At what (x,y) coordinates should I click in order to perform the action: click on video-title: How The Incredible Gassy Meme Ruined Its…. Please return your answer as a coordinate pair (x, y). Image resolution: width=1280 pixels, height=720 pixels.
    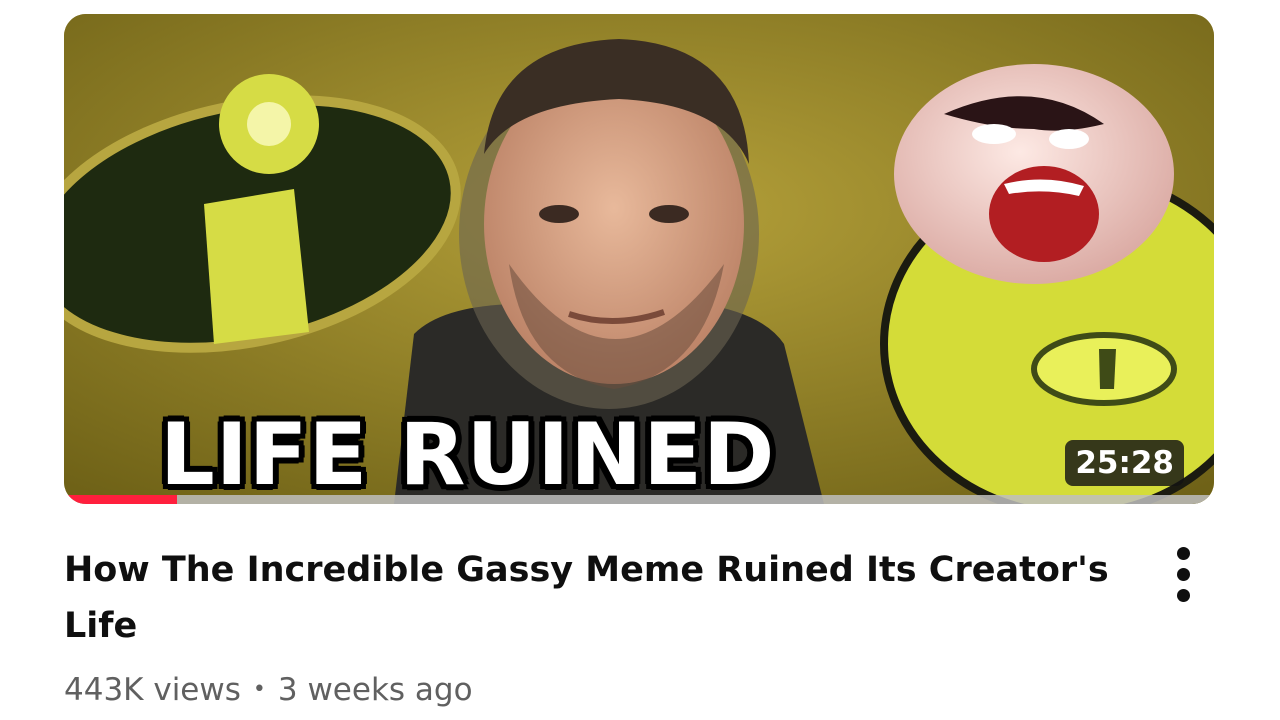
    Looking at the image, I should click on (594, 598).